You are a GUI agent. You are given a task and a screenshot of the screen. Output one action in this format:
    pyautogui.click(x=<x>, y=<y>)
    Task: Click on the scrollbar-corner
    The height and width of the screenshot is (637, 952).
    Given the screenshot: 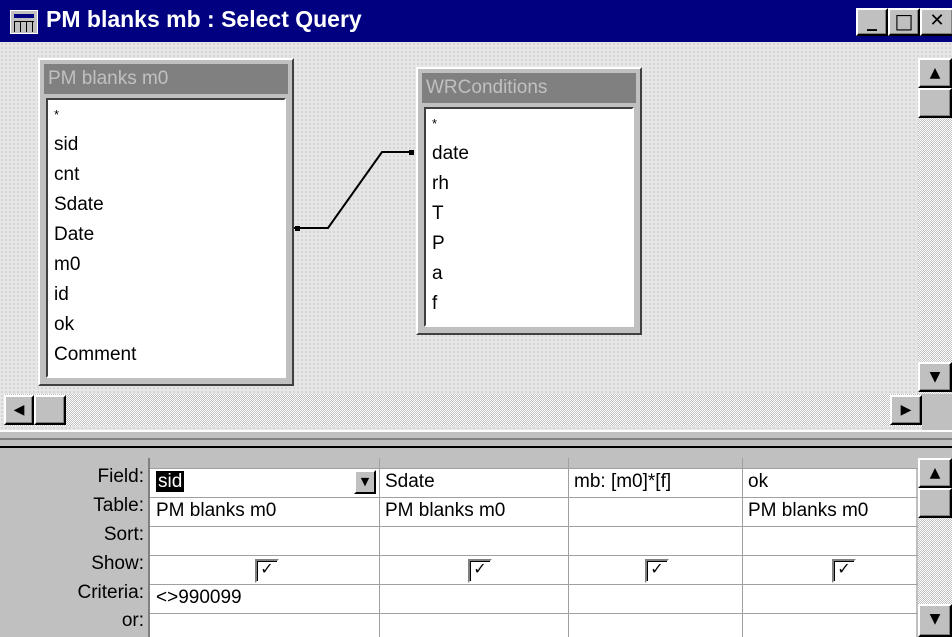 What is the action you would take?
    pyautogui.click(x=937, y=412)
    